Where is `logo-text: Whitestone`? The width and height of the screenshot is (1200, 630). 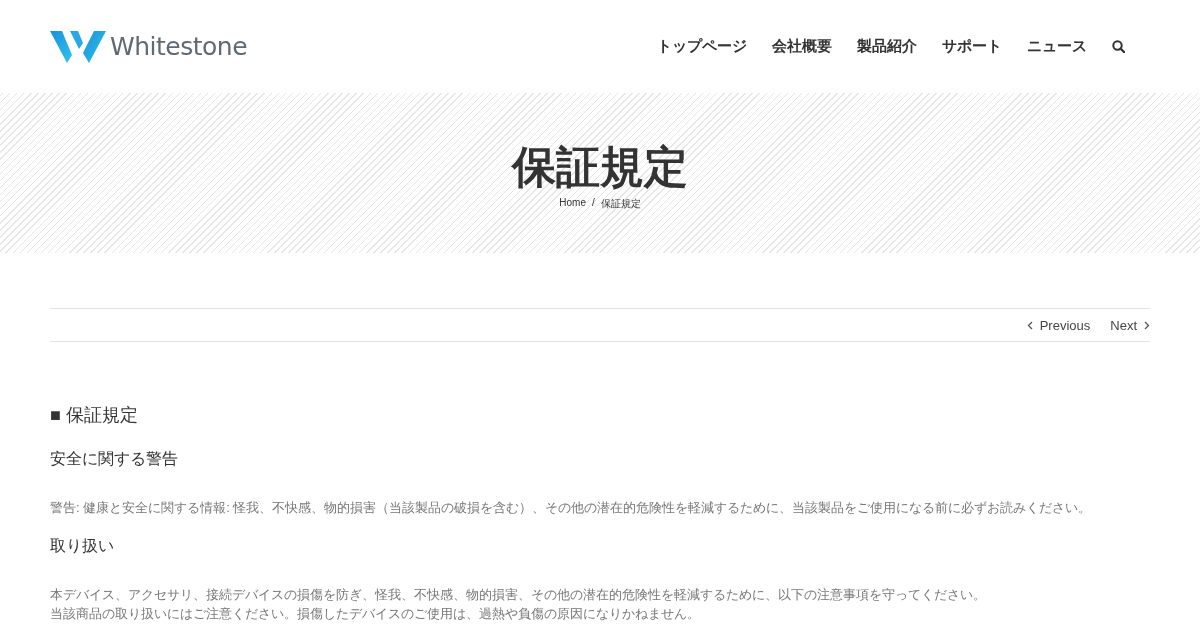
logo-text: Whitestone is located at coordinates (179, 46).